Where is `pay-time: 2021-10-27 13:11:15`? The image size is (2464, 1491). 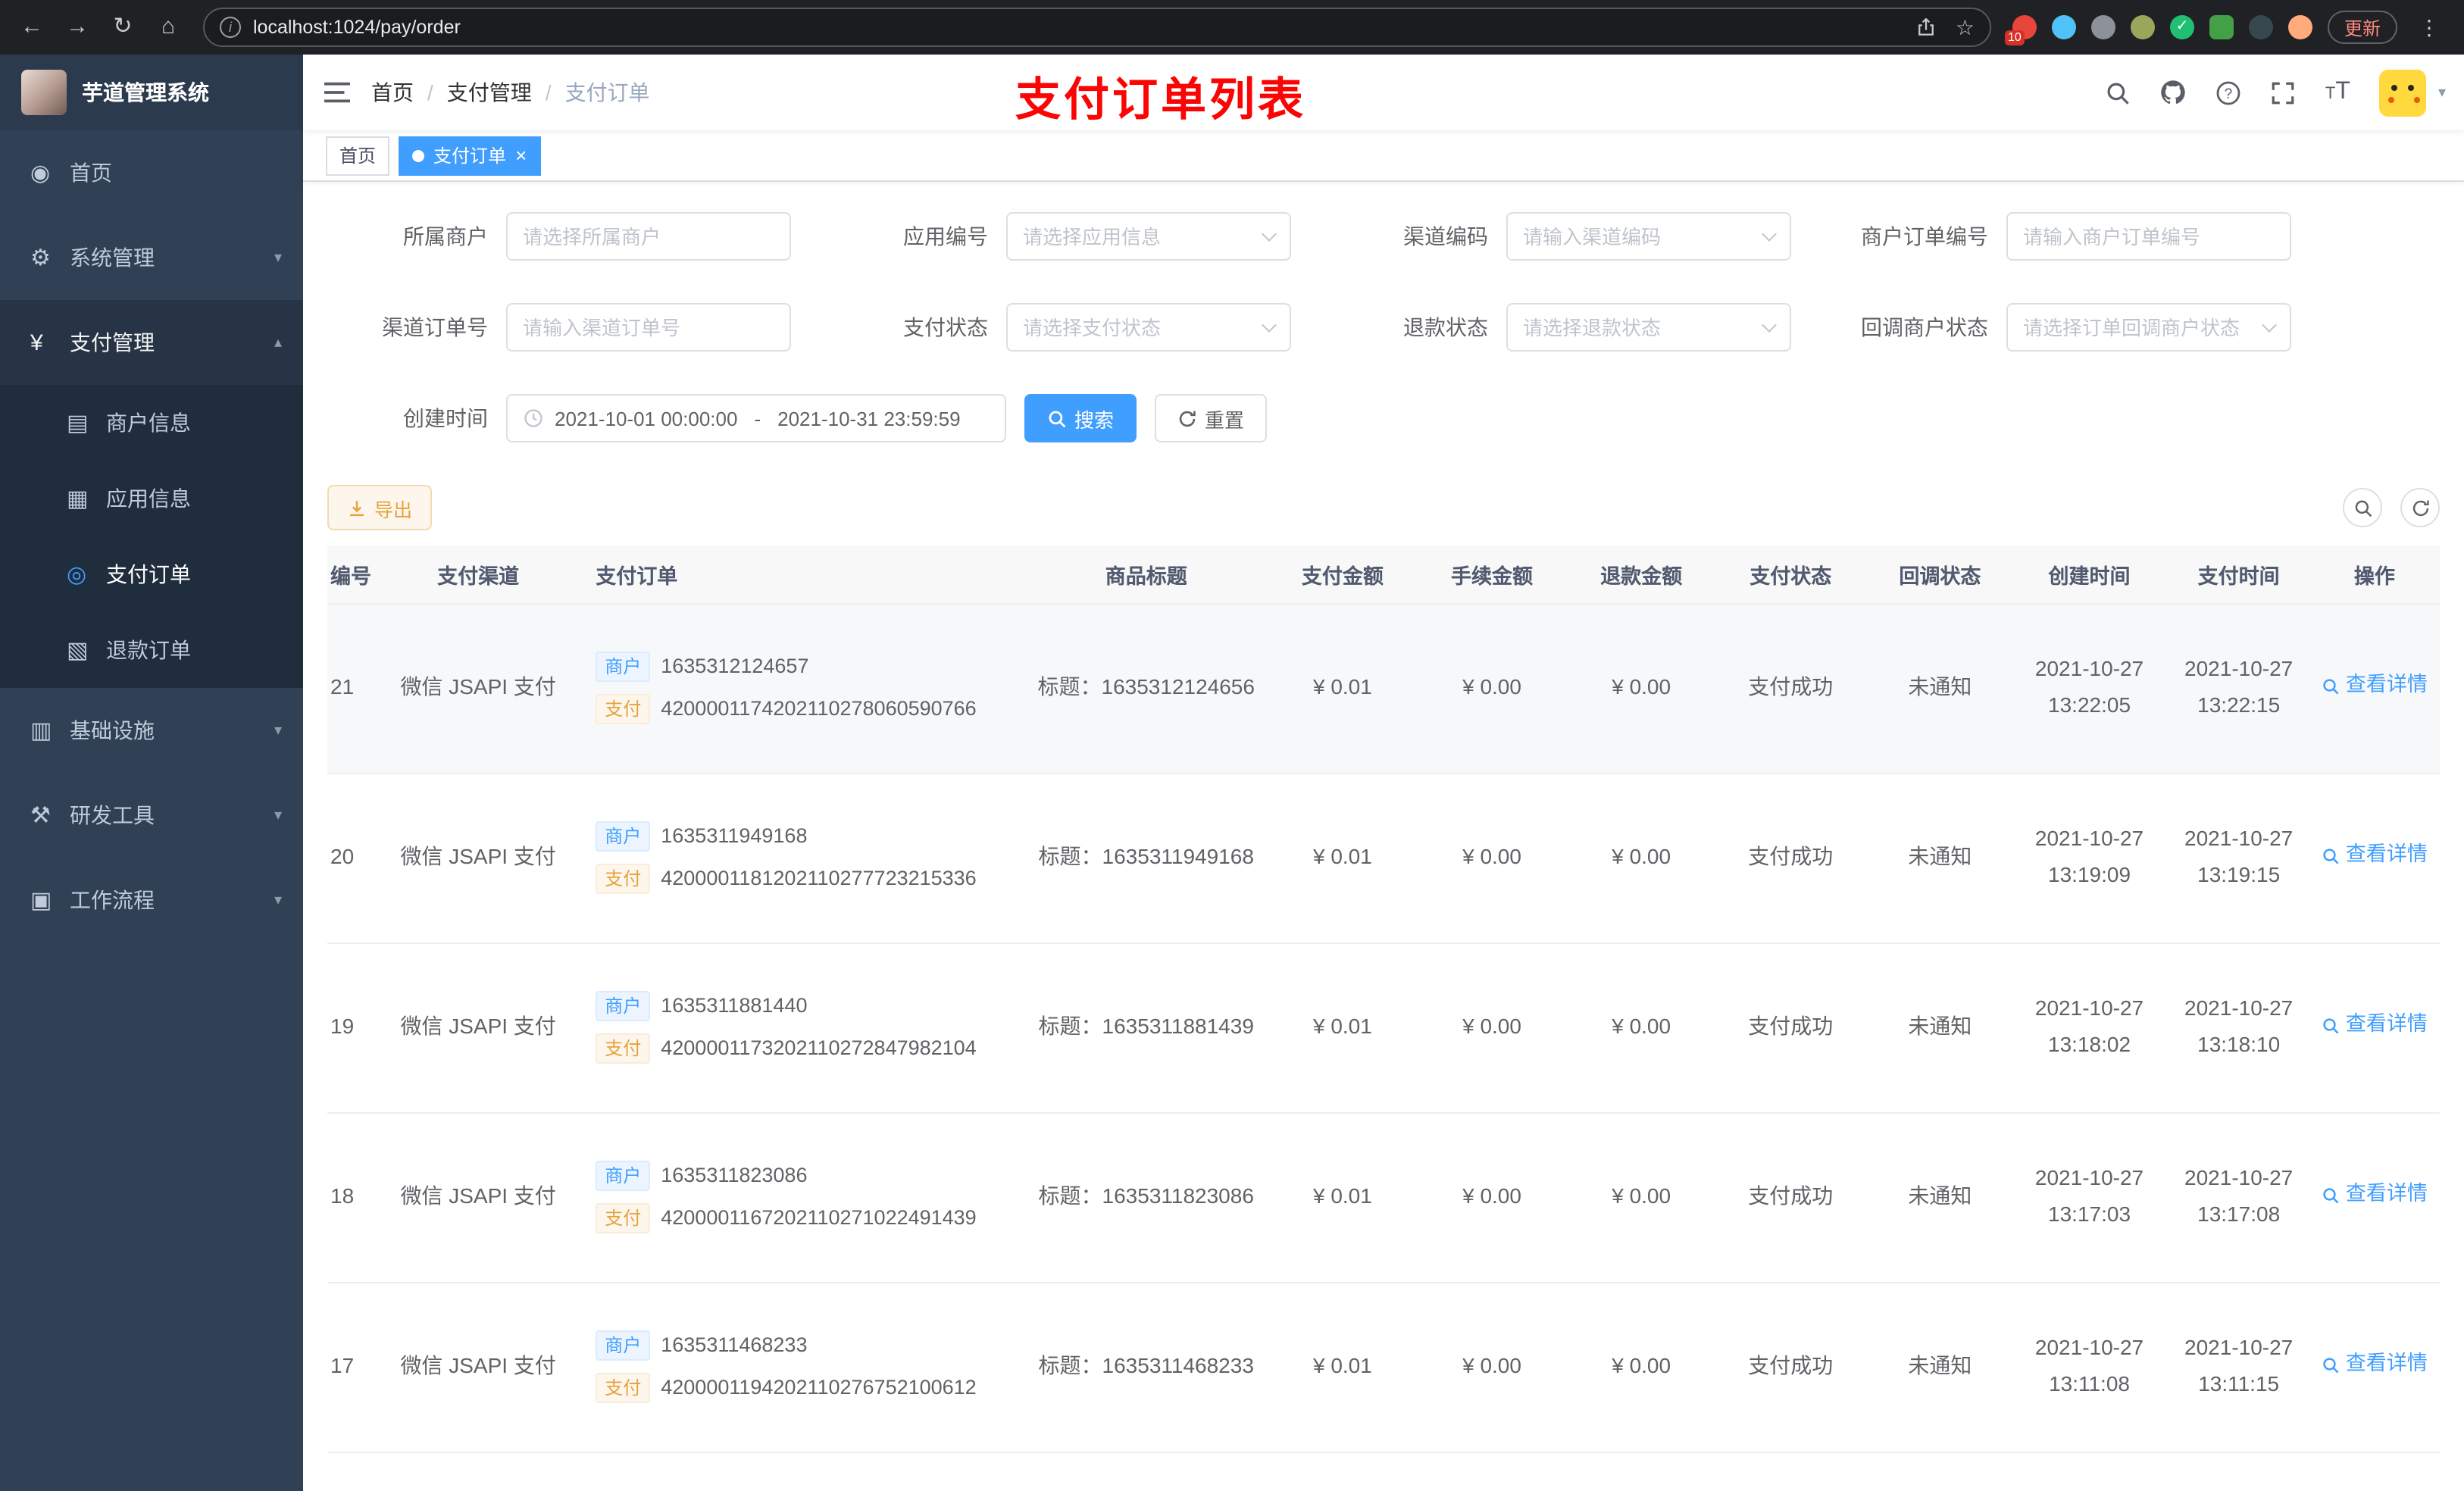
pay-time: 2021-10-27 13:11:15 is located at coordinates (2238, 1367).